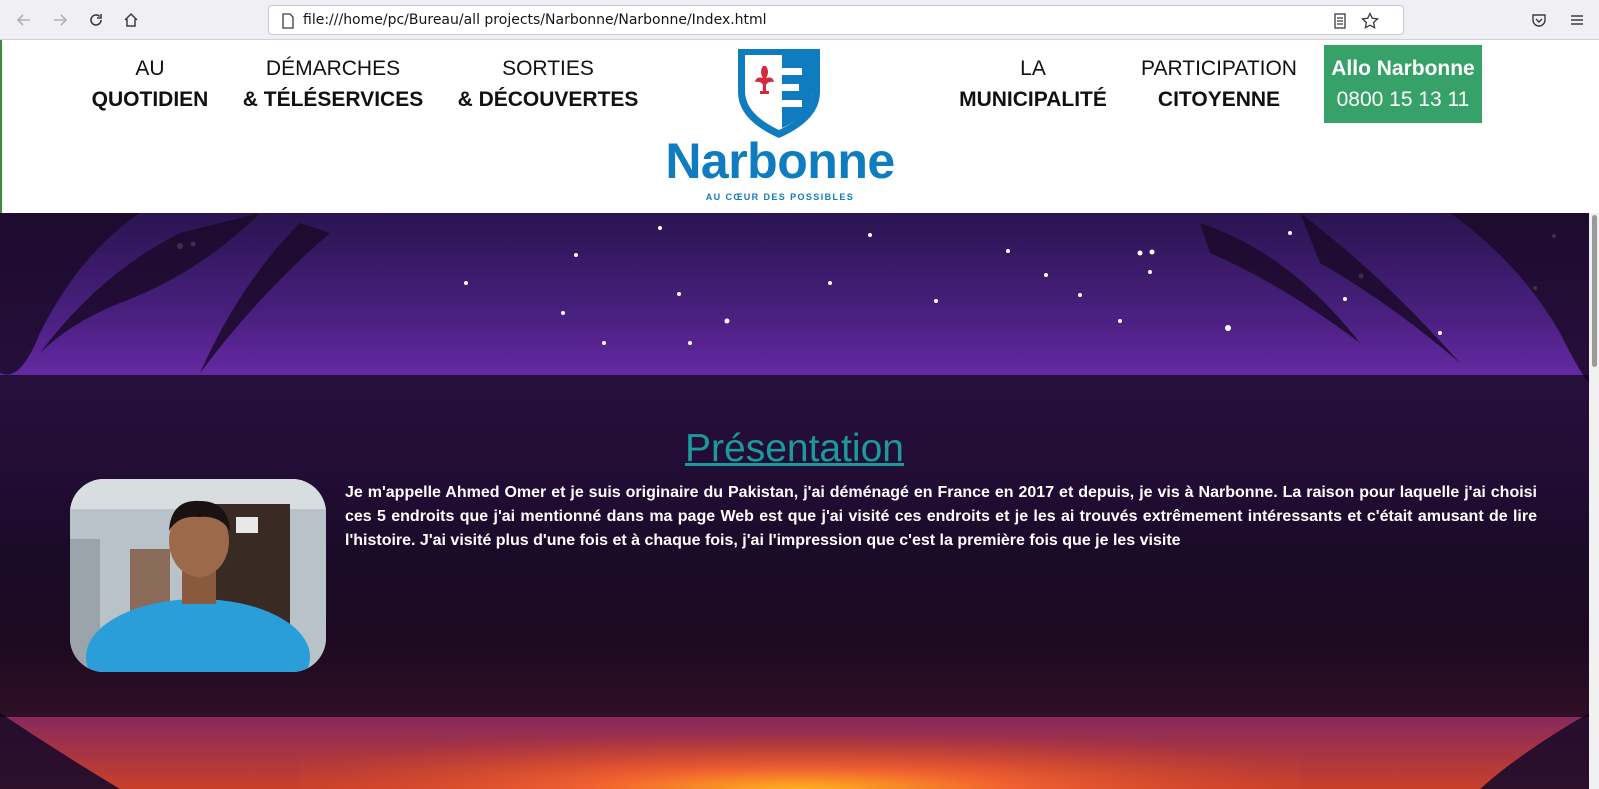 The height and width of the screenshot is (789, 1599). What do you see at coordinates (333, 99) in the screenshot?
I see `nav-label-line2: & TÉLÉSERVICES` at bounding box center [333, 99].